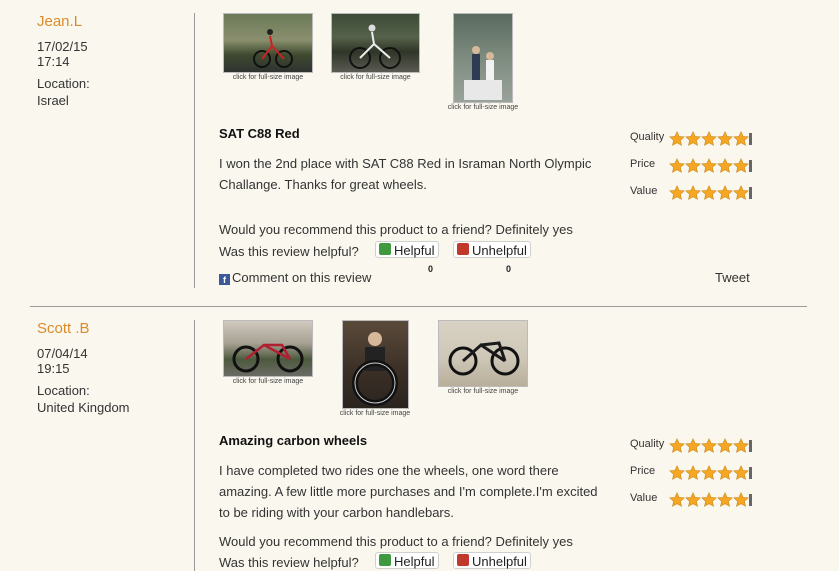 The width and height of the screenshot is (839, 571). What do you see at coordinates (293, 440) in the screenshot?
I see `review-title: Amazing carbon wheels` at bounding box center [293, 440].